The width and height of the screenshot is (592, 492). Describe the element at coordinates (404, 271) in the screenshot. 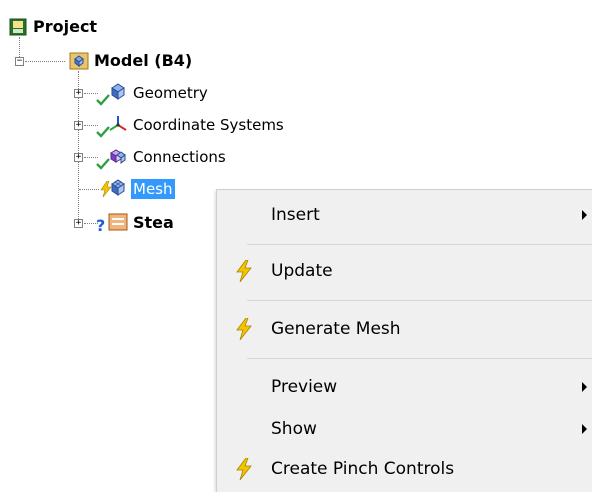

I see `menu-item-update: Update` at that location.